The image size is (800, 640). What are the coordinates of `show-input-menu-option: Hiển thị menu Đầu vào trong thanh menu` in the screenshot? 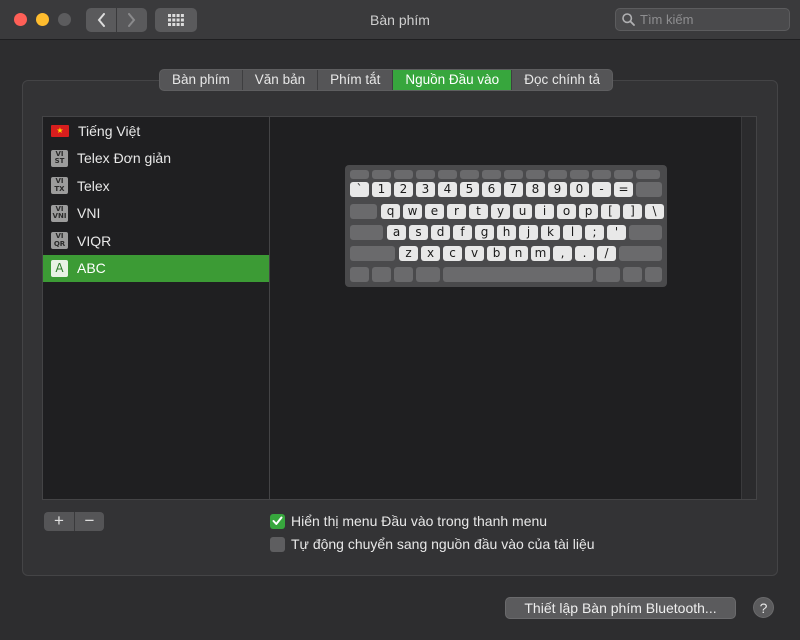 It's located at (408, 521).